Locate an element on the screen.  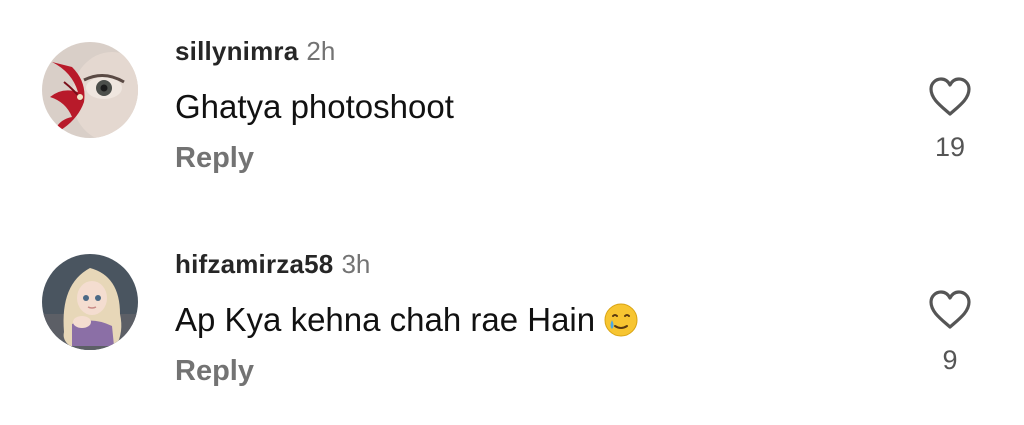
username: hifzamirza58 is located at coordinates (254, 264).